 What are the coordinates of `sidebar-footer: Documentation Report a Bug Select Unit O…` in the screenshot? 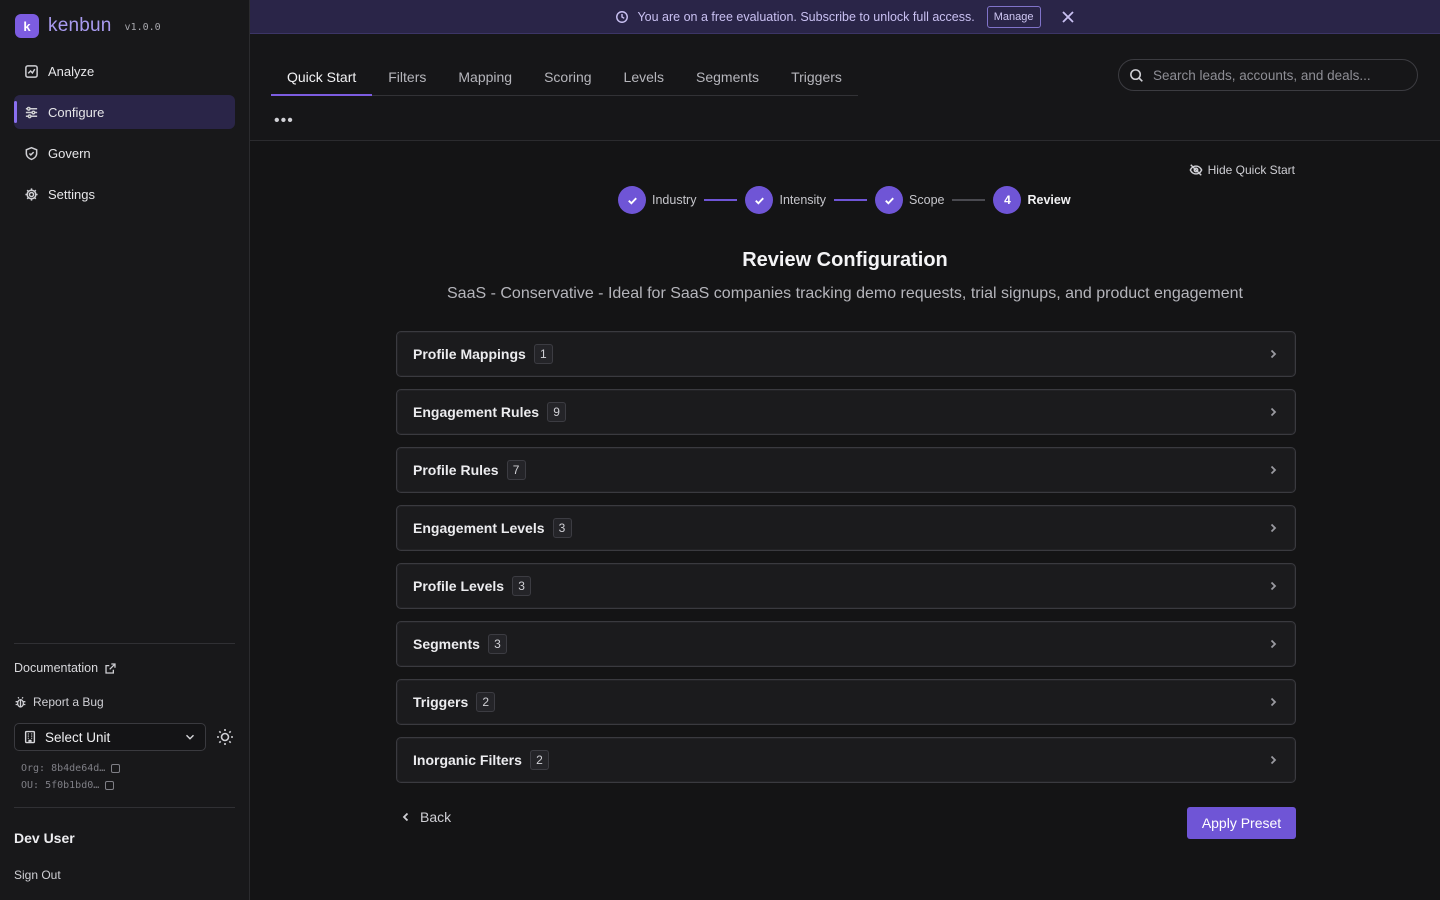 It's located at (124, 771).